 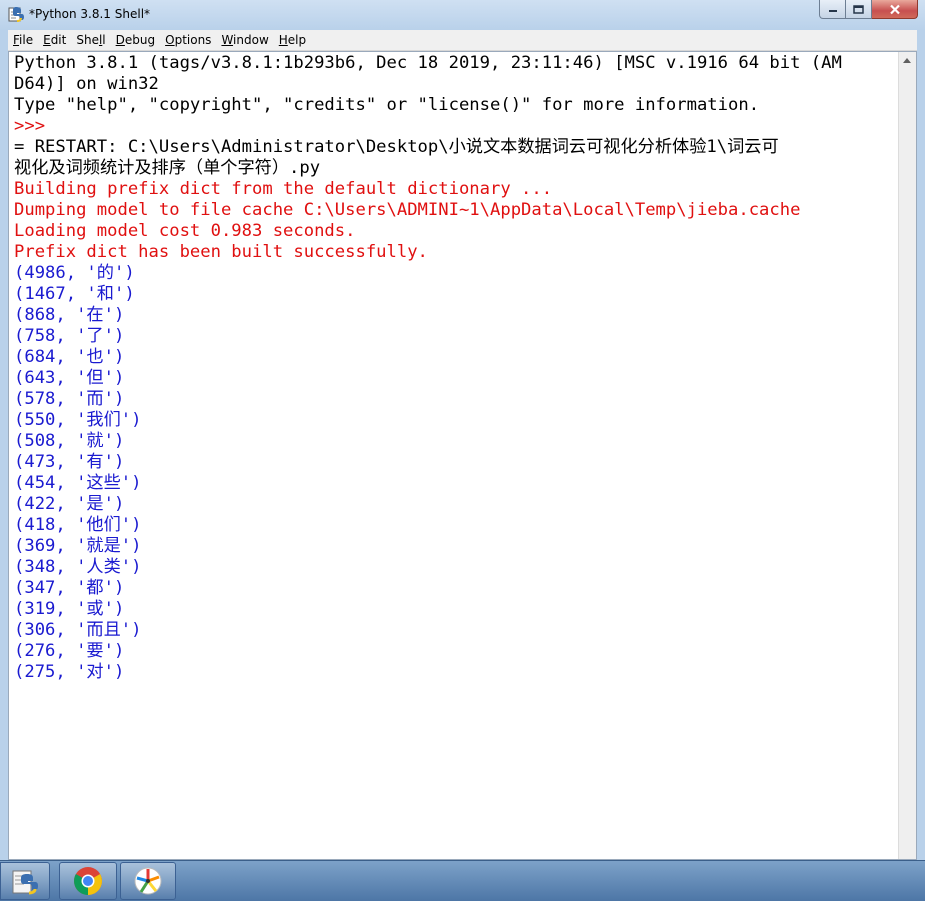 I want to click on shell-line: Loading model cost 0.983 seconds., so click(x=185, y=231).